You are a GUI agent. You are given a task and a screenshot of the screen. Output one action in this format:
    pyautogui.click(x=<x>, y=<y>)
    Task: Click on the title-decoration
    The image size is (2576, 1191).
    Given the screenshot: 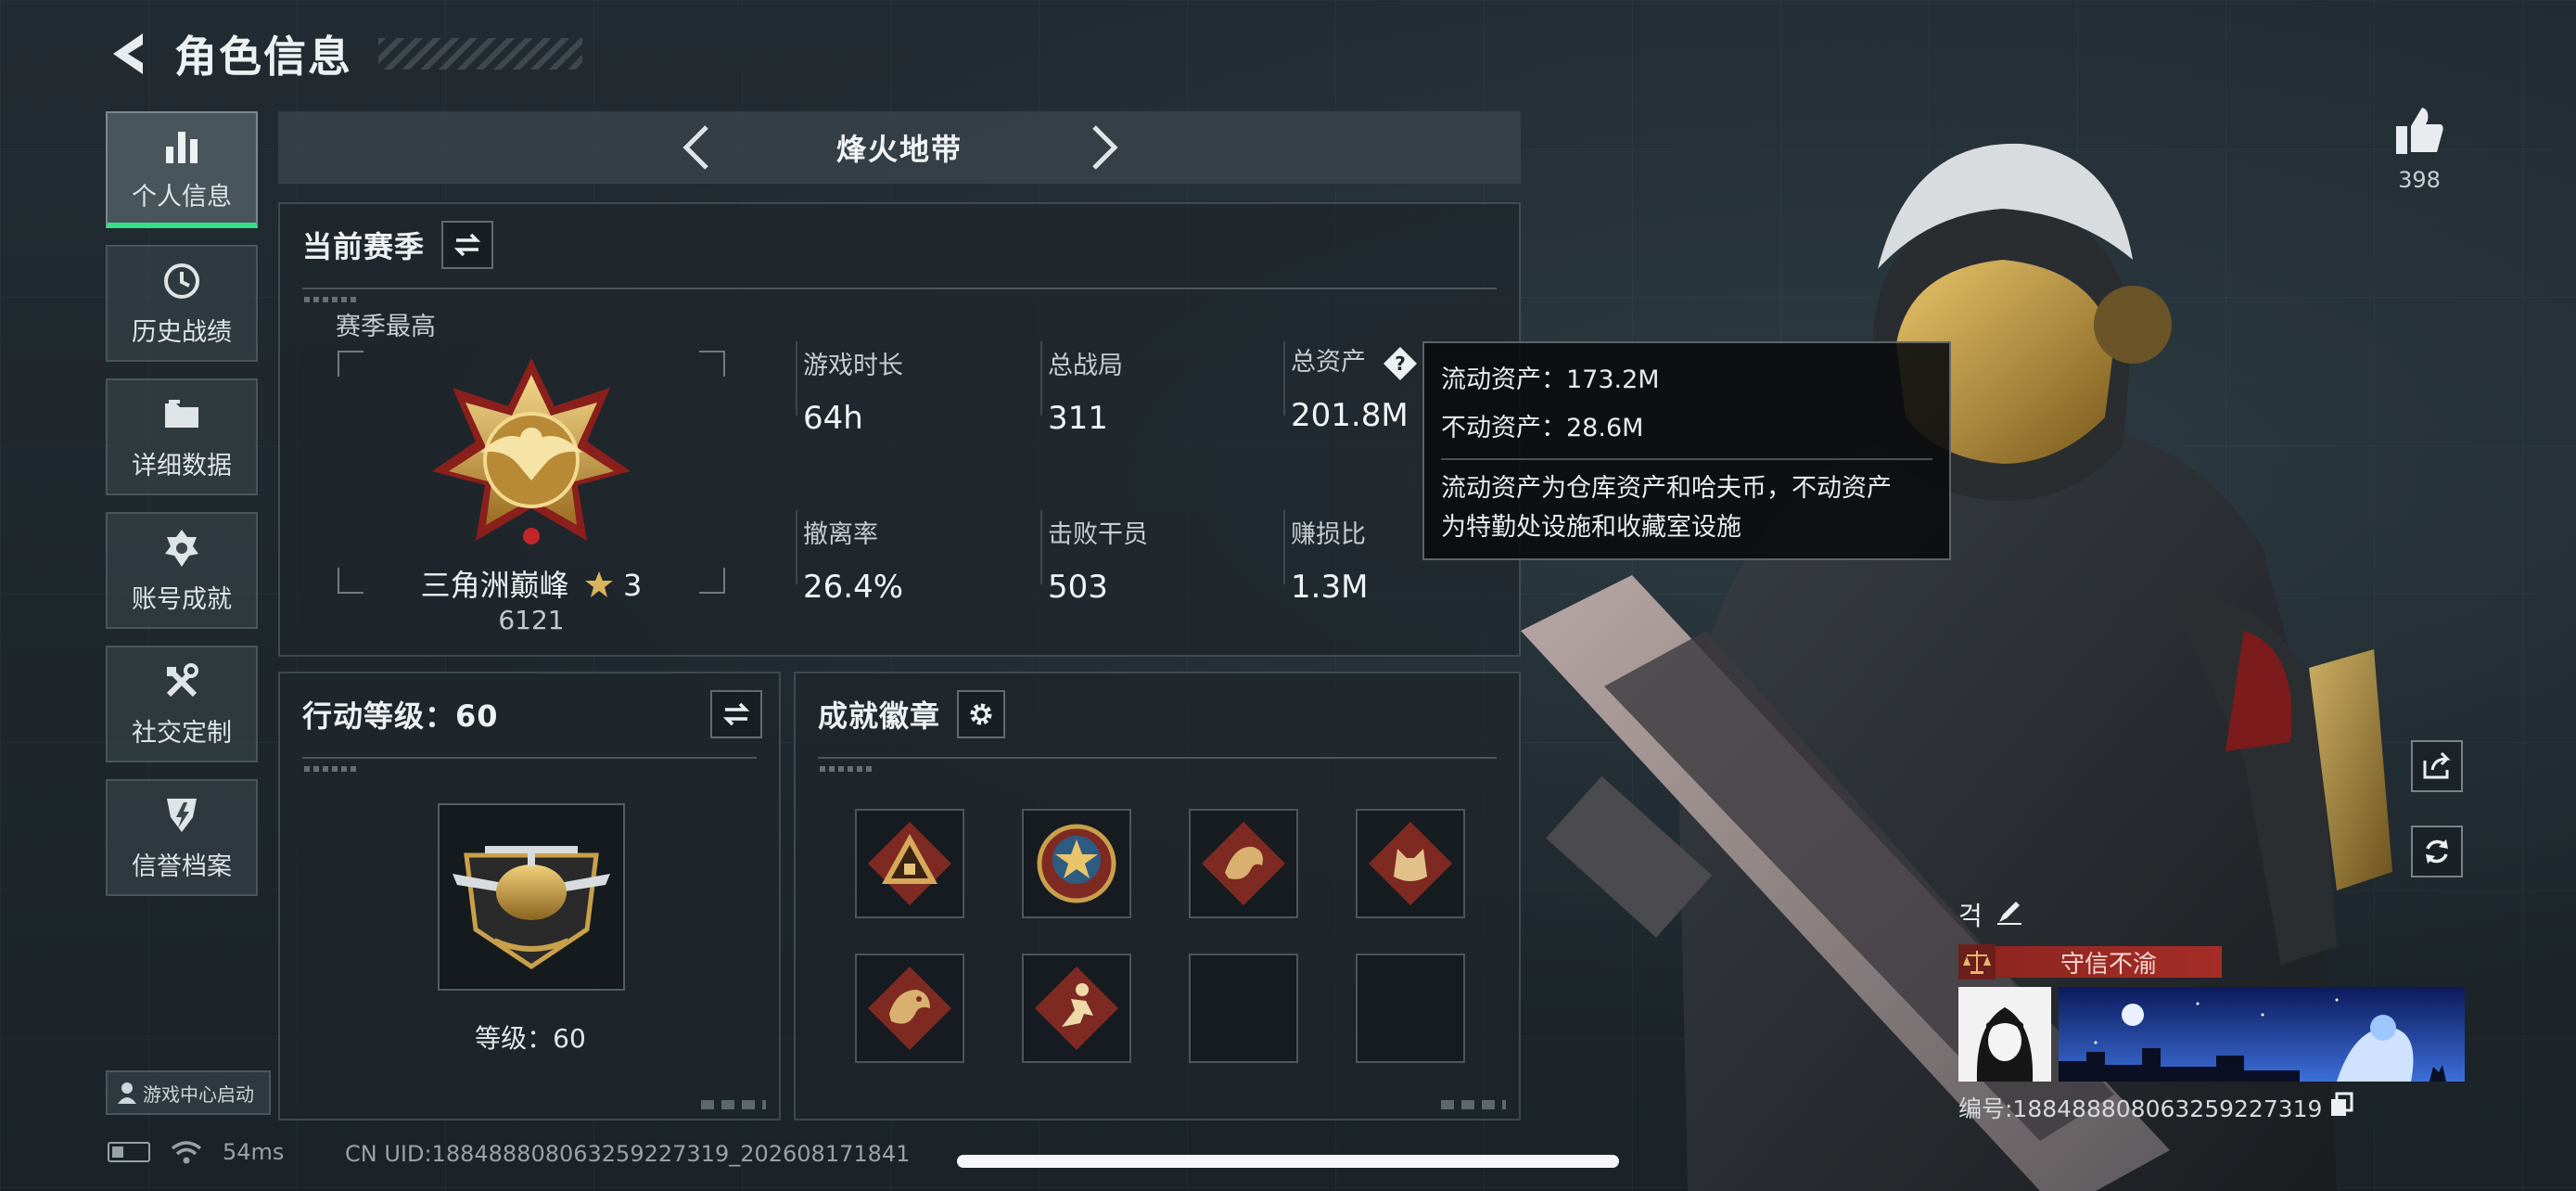 What is the action you would take?
    pyautogui.click(x=480, y=54)
    